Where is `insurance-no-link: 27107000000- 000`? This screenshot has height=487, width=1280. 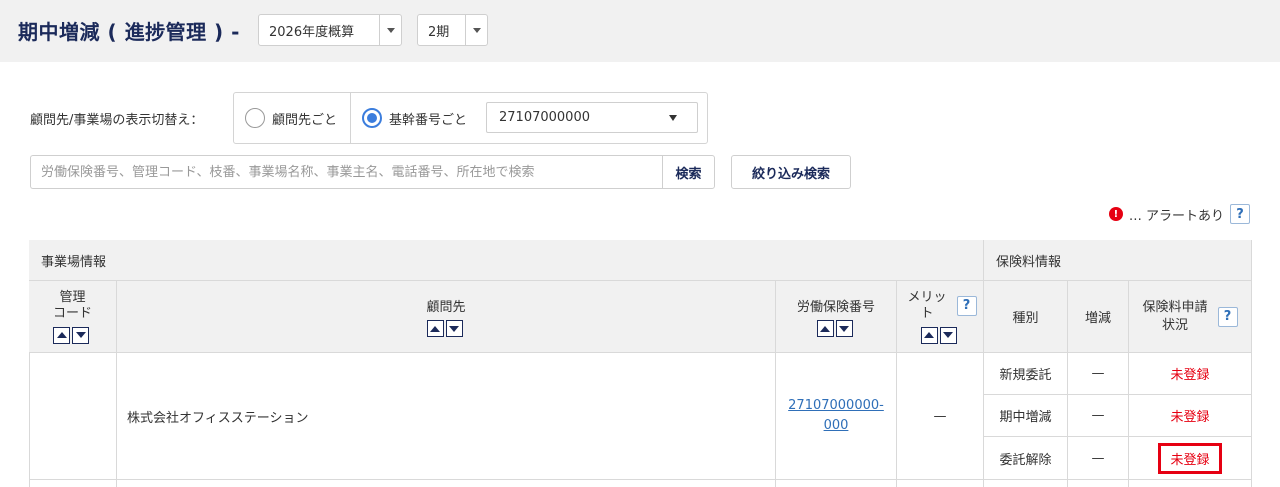 insurance-no-link: 27107000000- 000 is located at coordinates (836, 416).